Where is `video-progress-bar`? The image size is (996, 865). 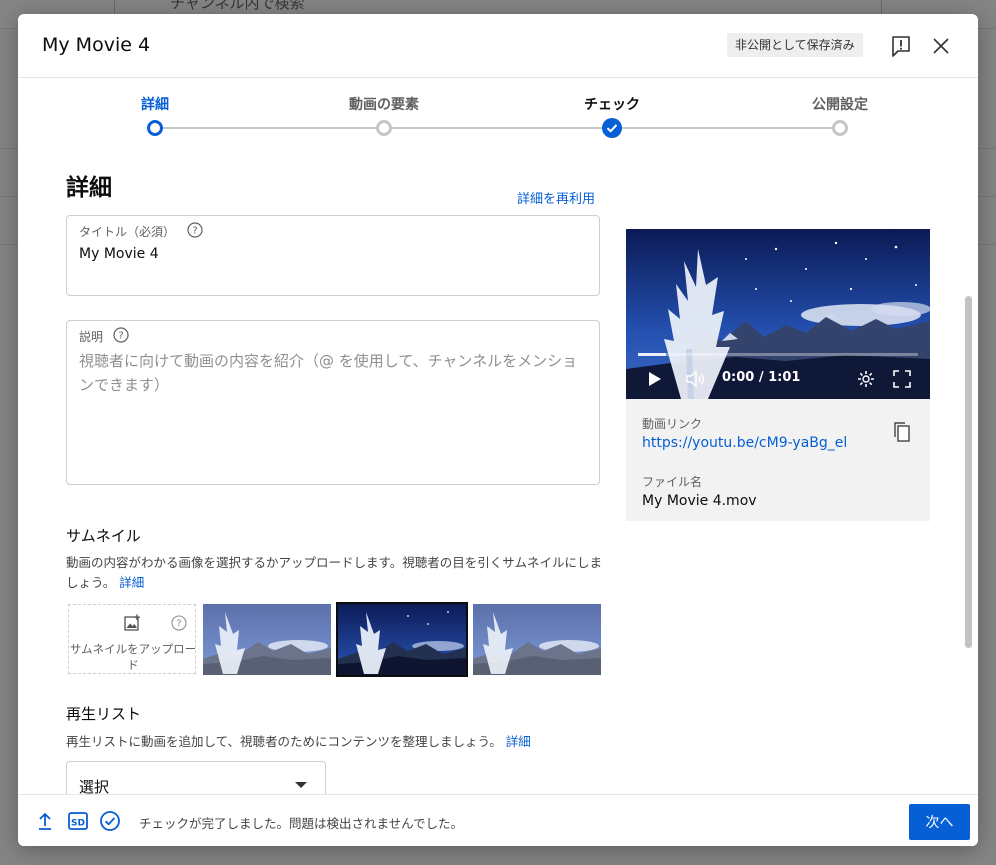
video-progress-bar is located at coordinates (778, 354).